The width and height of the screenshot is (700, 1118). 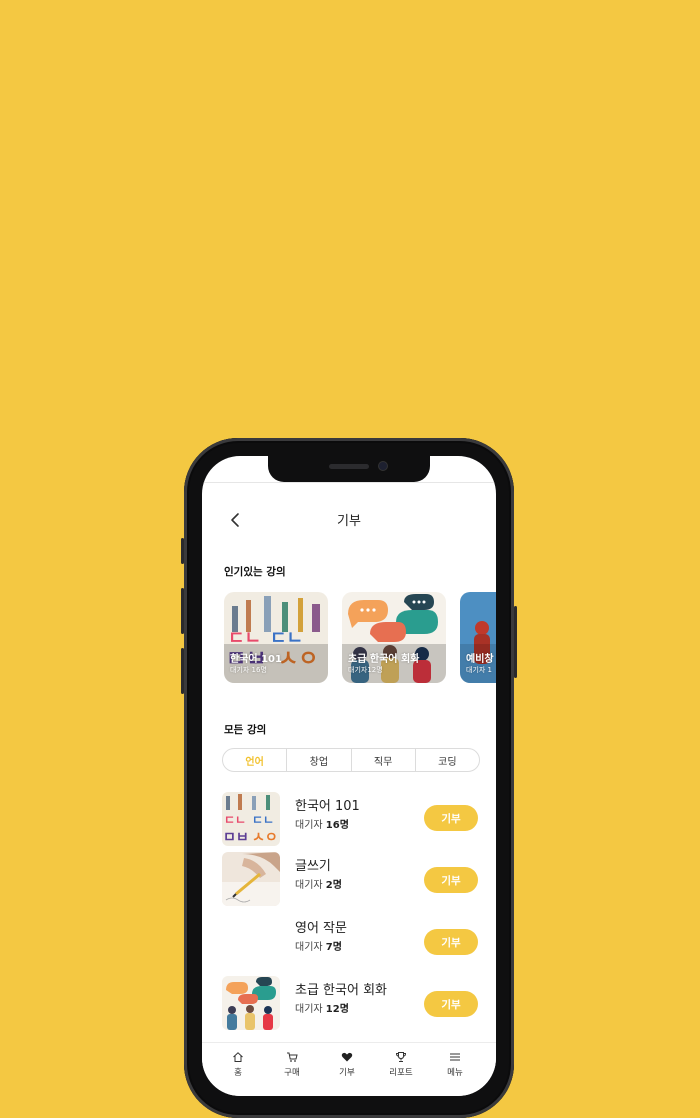 What do you see at coordinates (455, 1058) in the screenshot?
I see `menu-icon` at bounding box center [455, 1058].